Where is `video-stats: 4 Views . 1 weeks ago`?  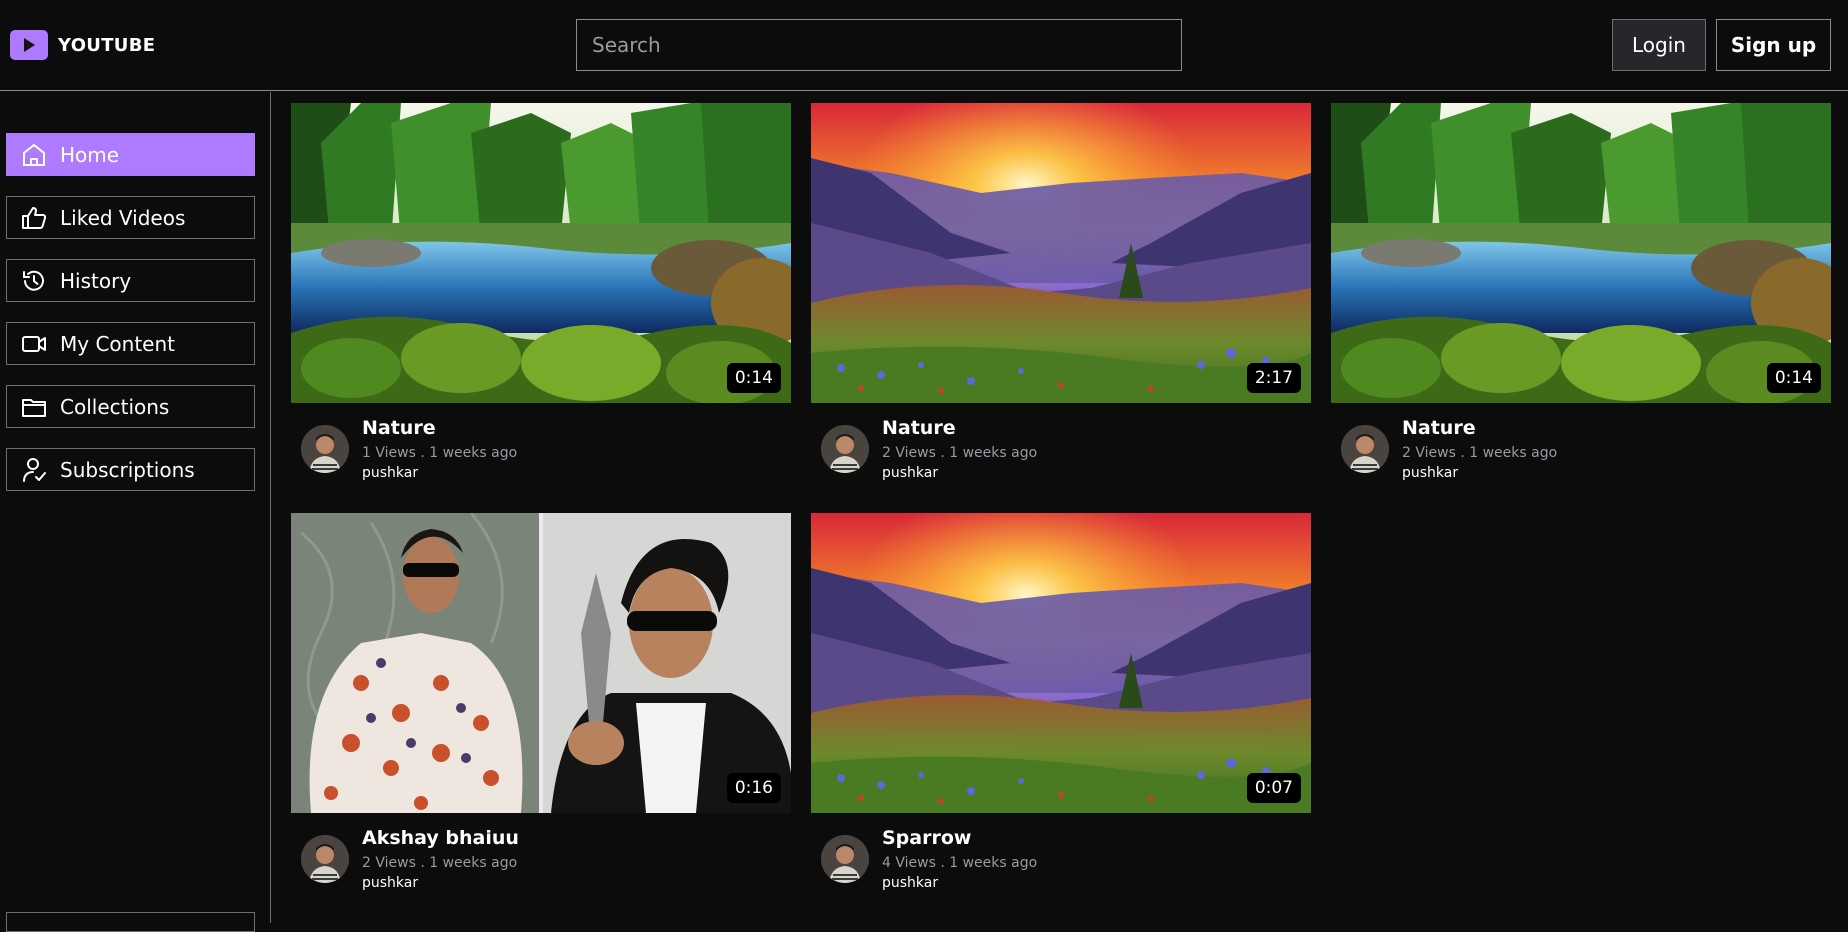
video-stats: 4 Views . 1 weeks ago is located at coordinates (960, 863).